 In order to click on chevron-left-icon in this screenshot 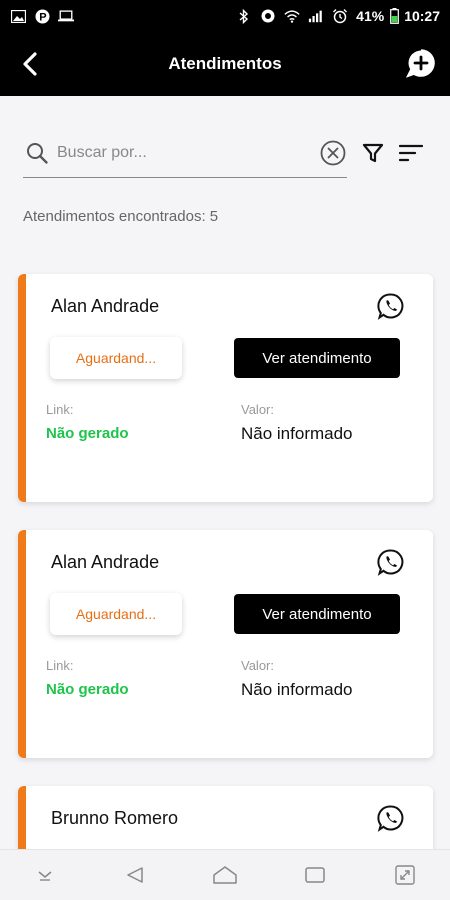, I will do `click(30, 64)`.